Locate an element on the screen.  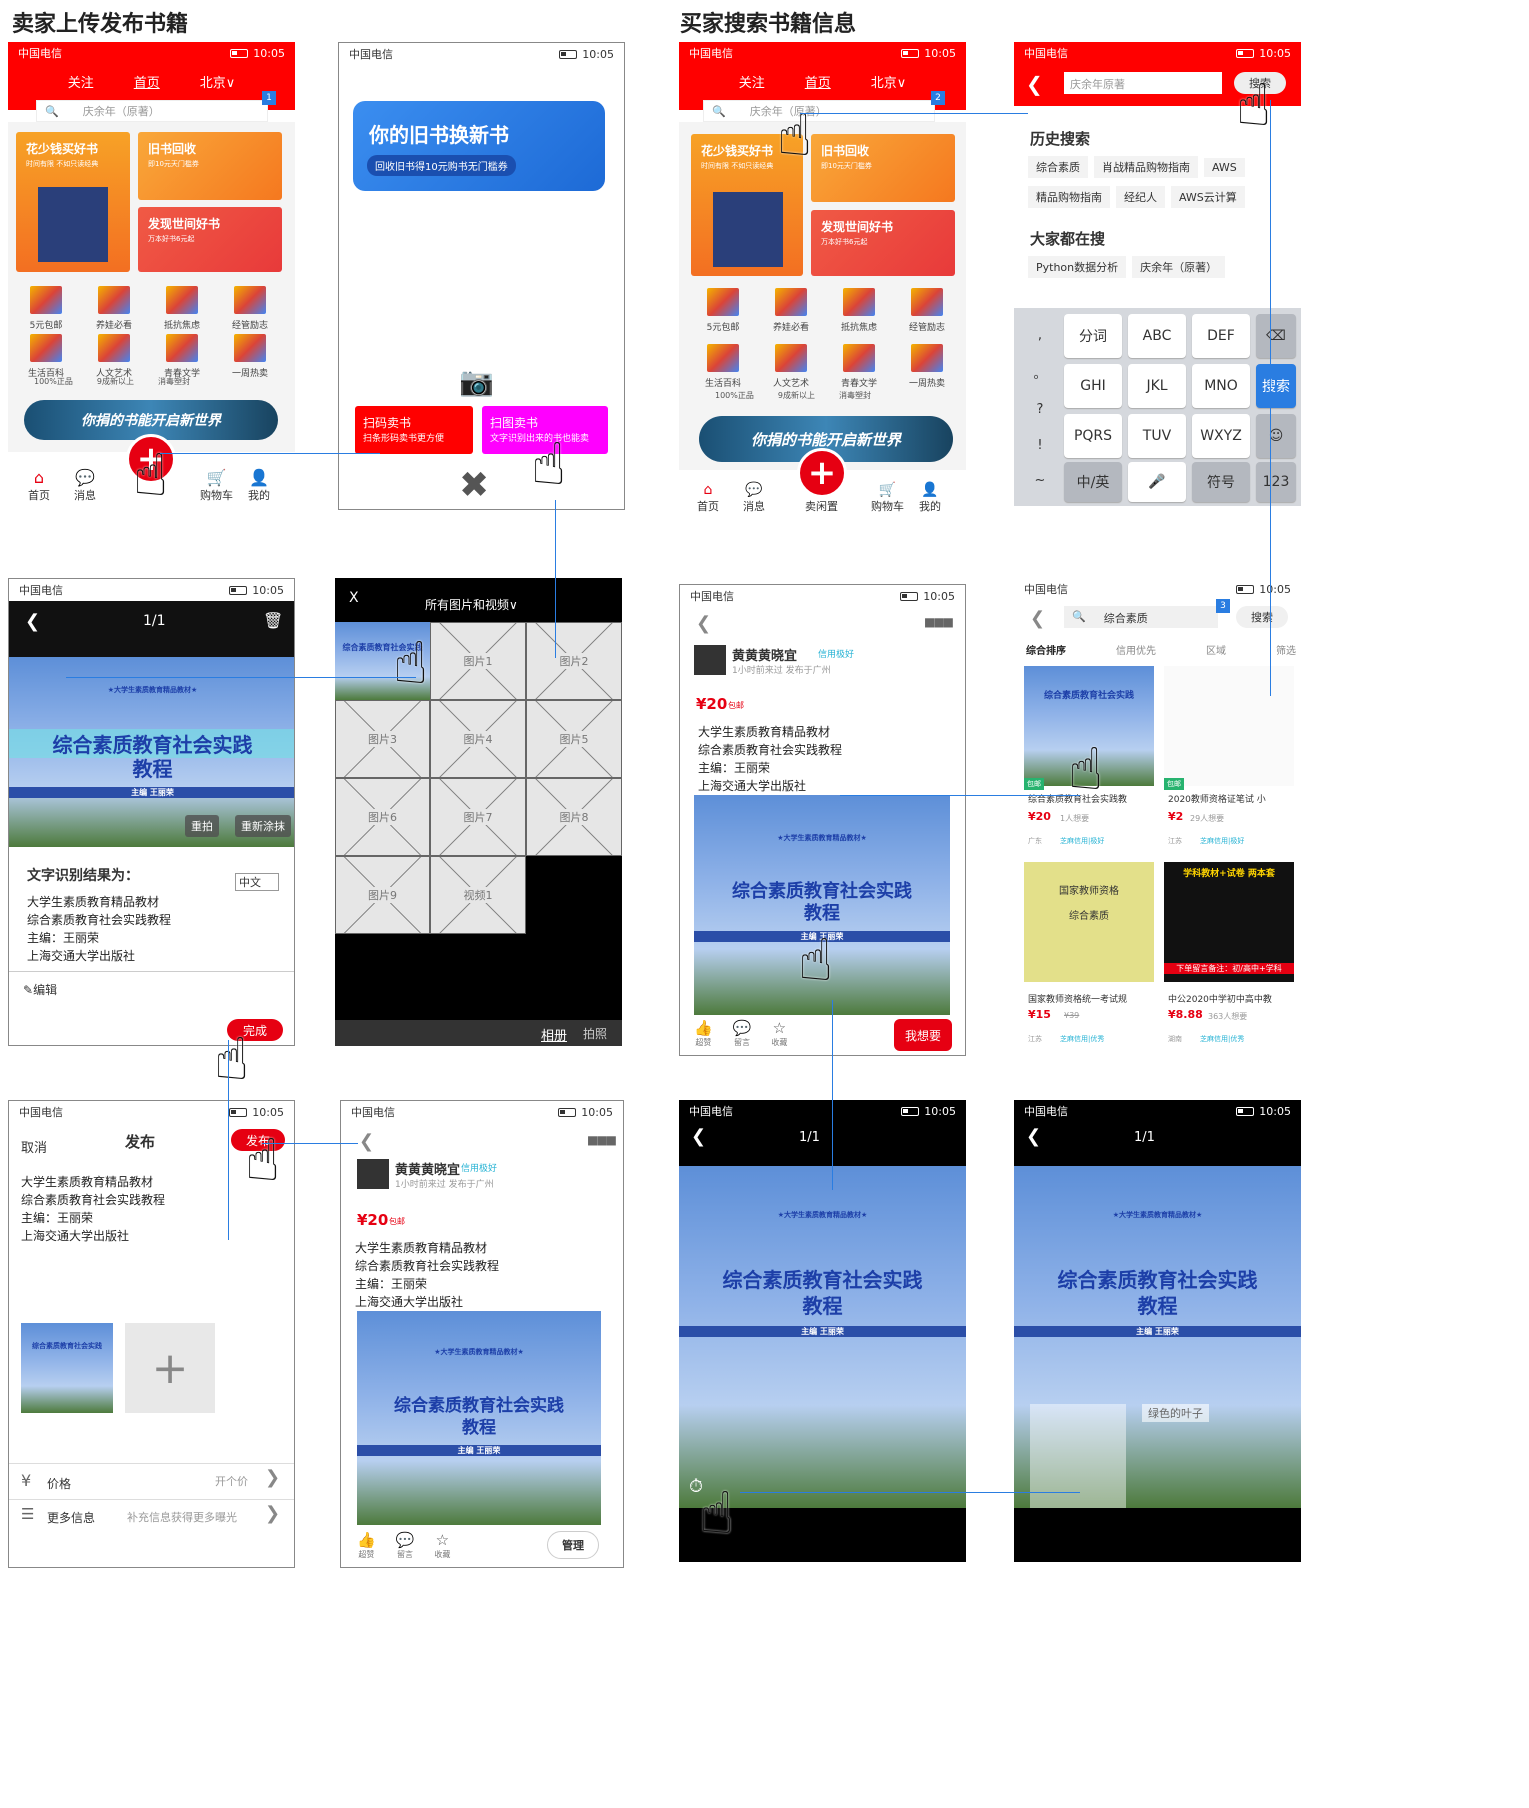
emoji-icon: ☺ is located at coordinates (1276, 436).